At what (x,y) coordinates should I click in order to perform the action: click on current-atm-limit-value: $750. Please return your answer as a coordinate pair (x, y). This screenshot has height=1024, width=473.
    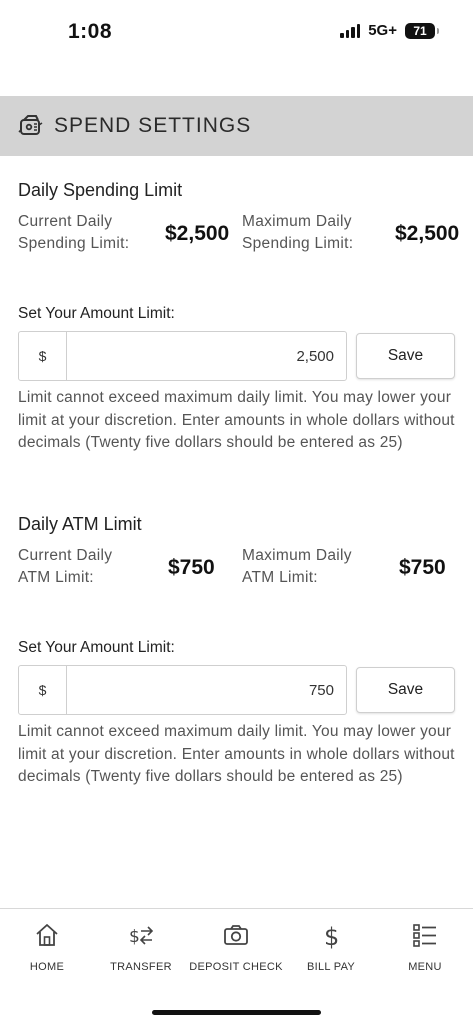
    Looking at the image, I should click on (191, 567).